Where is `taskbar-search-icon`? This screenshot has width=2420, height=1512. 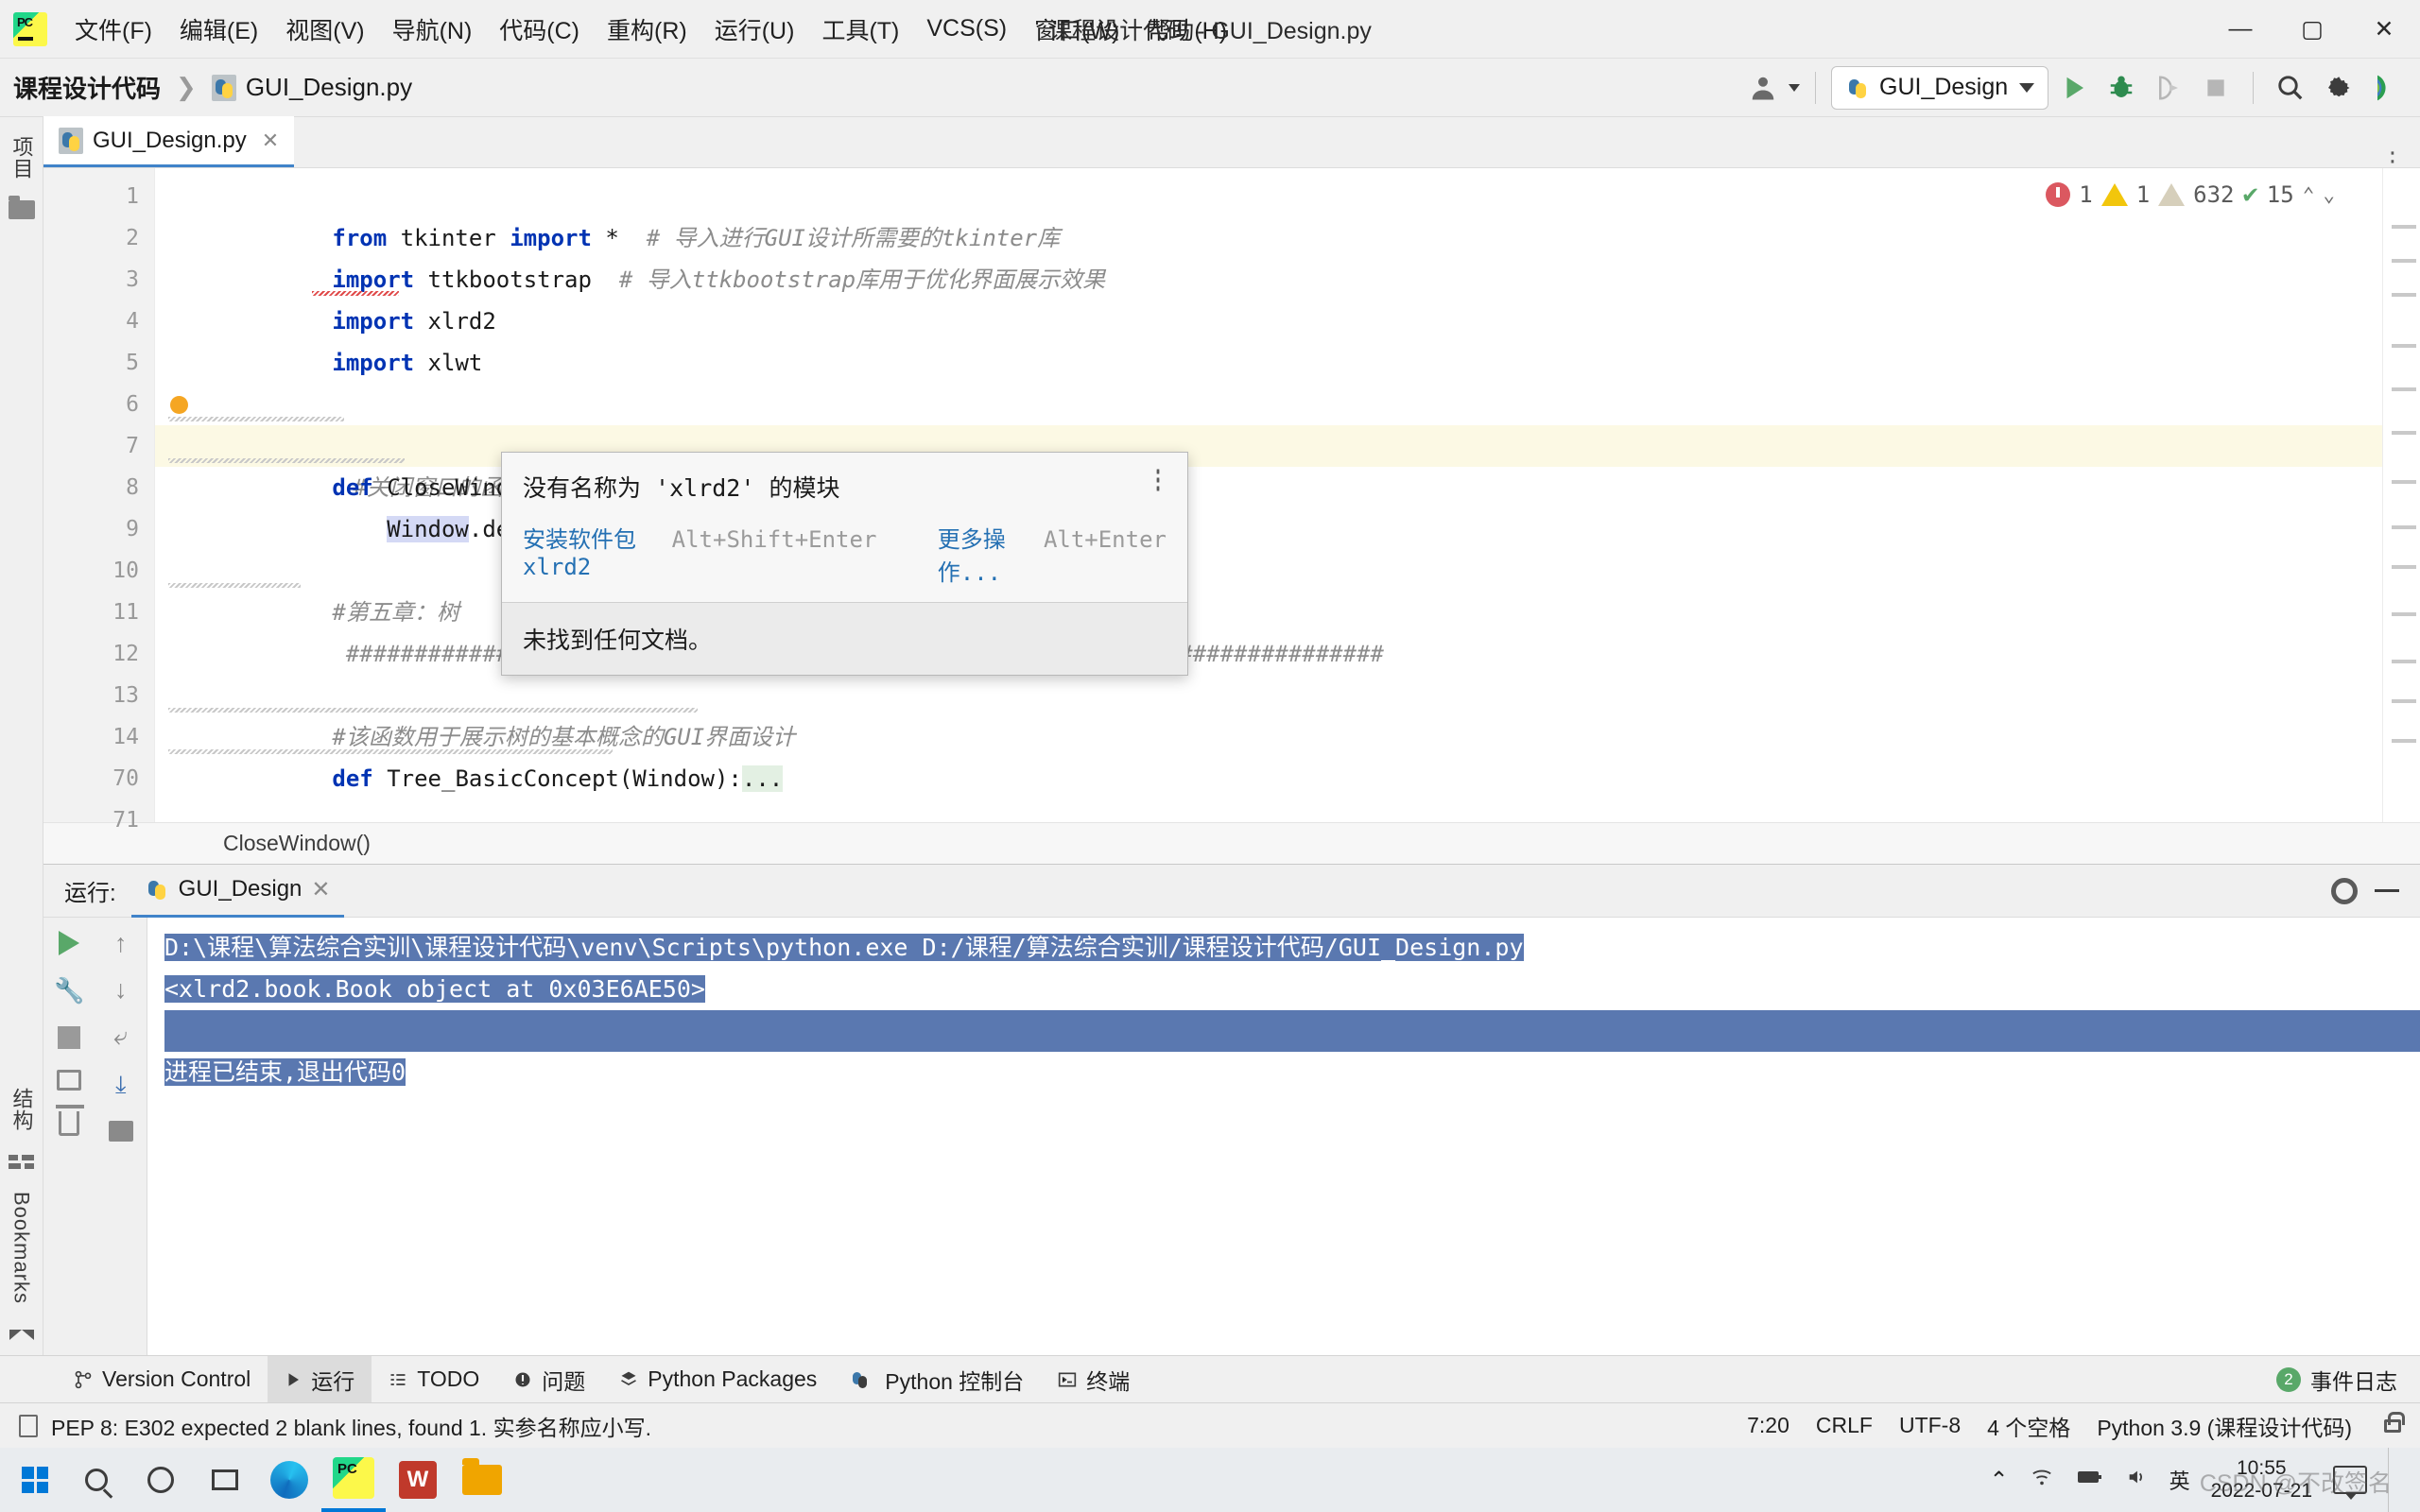 taskbar-search-icon is located at coordinates (96, 1480).